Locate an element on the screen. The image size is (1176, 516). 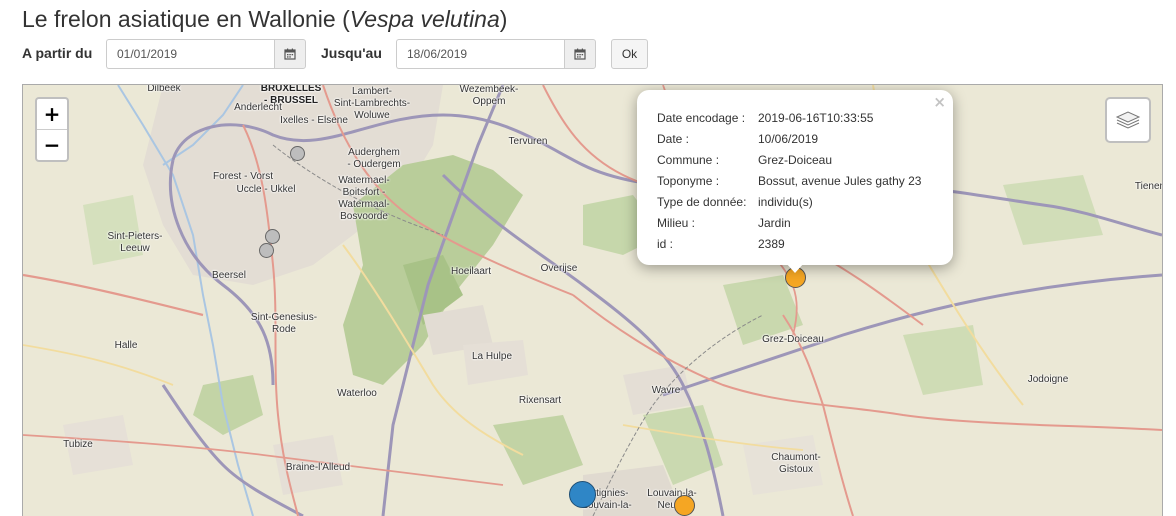
popup-row: Toponyme : Bossut, avenue Jules gathy 23 is located at coordinates (789, 181).